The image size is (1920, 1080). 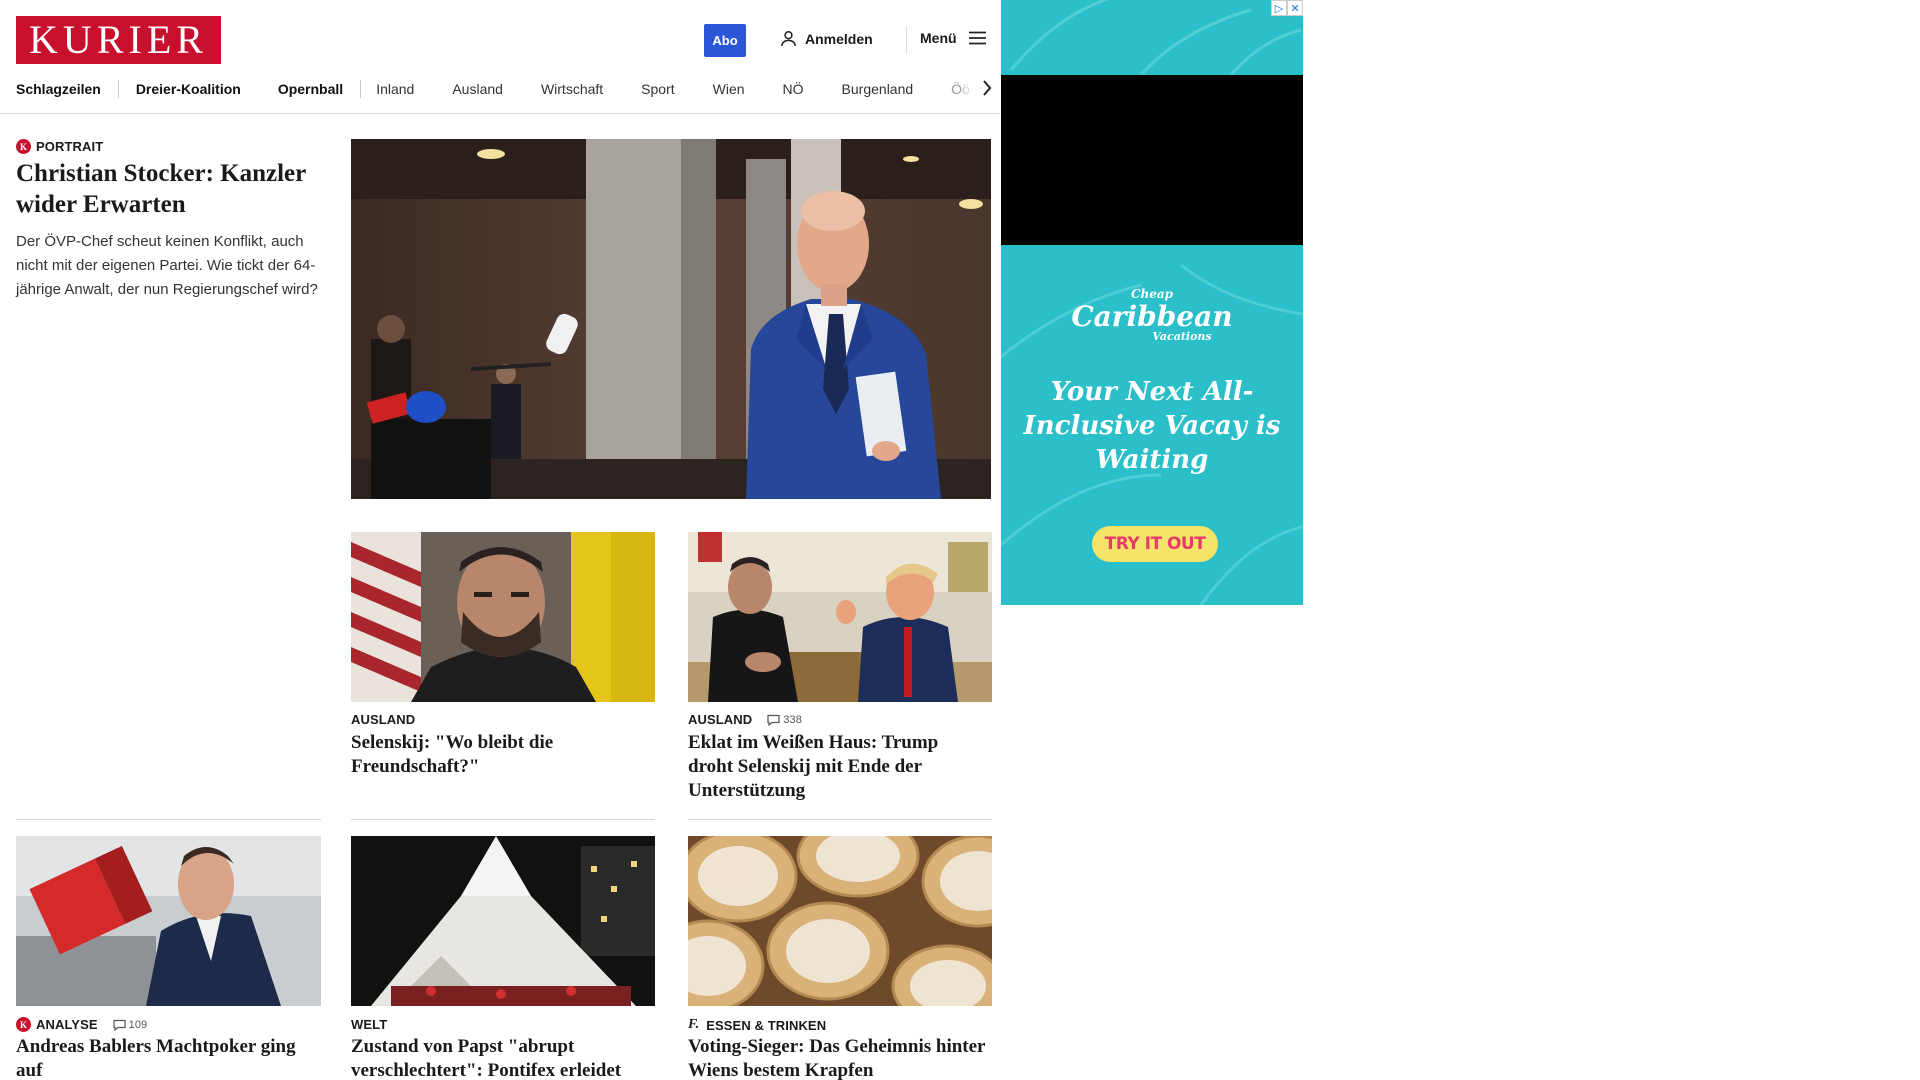 I want to click on nav-item-burgenland: Burgenland, so click(x=878, y=89).